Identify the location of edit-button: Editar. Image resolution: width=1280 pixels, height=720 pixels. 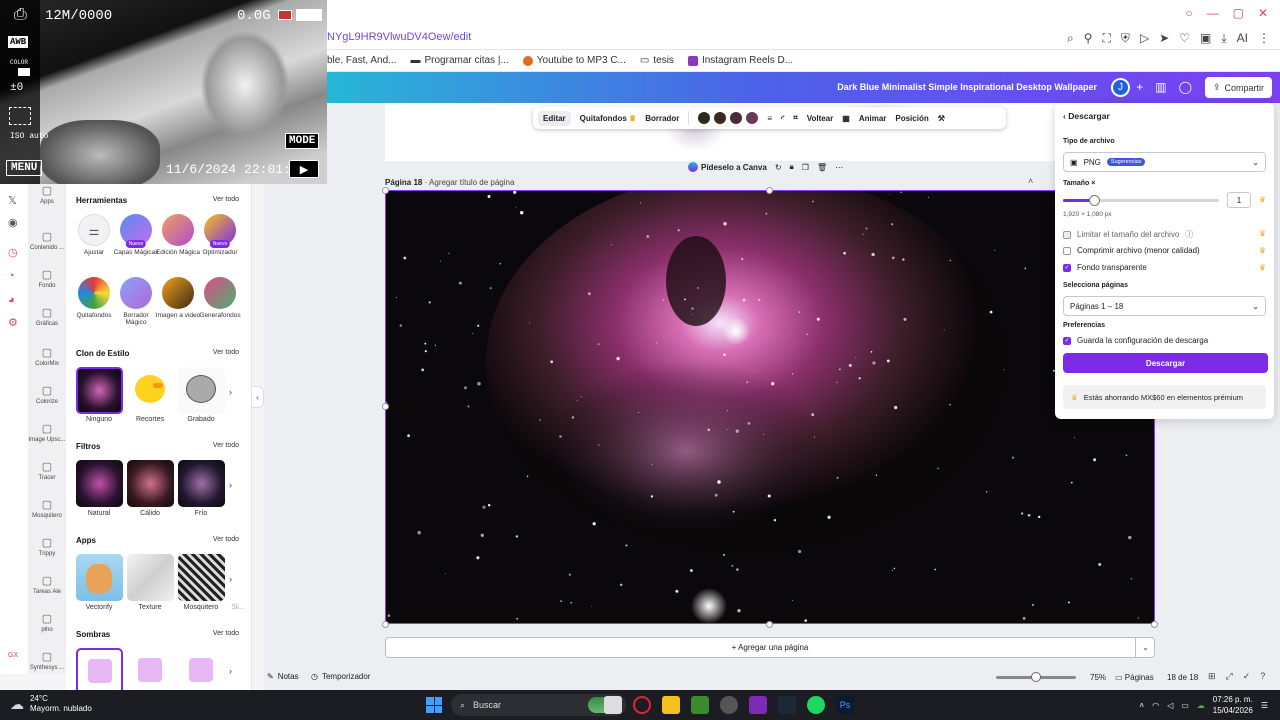
(554, 118).